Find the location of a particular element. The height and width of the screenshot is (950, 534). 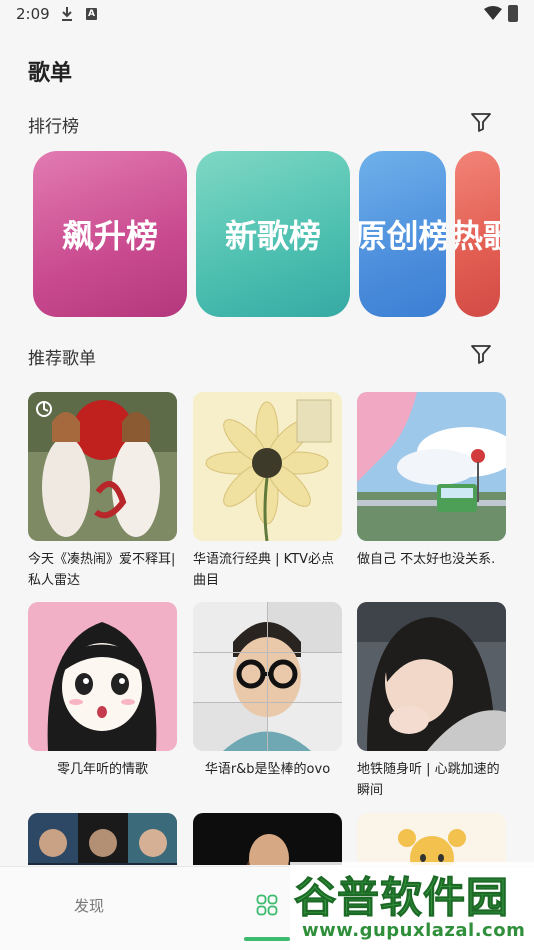

playlist-title: 做自己 不太好也没关系. is located at coordinates (426, 559).